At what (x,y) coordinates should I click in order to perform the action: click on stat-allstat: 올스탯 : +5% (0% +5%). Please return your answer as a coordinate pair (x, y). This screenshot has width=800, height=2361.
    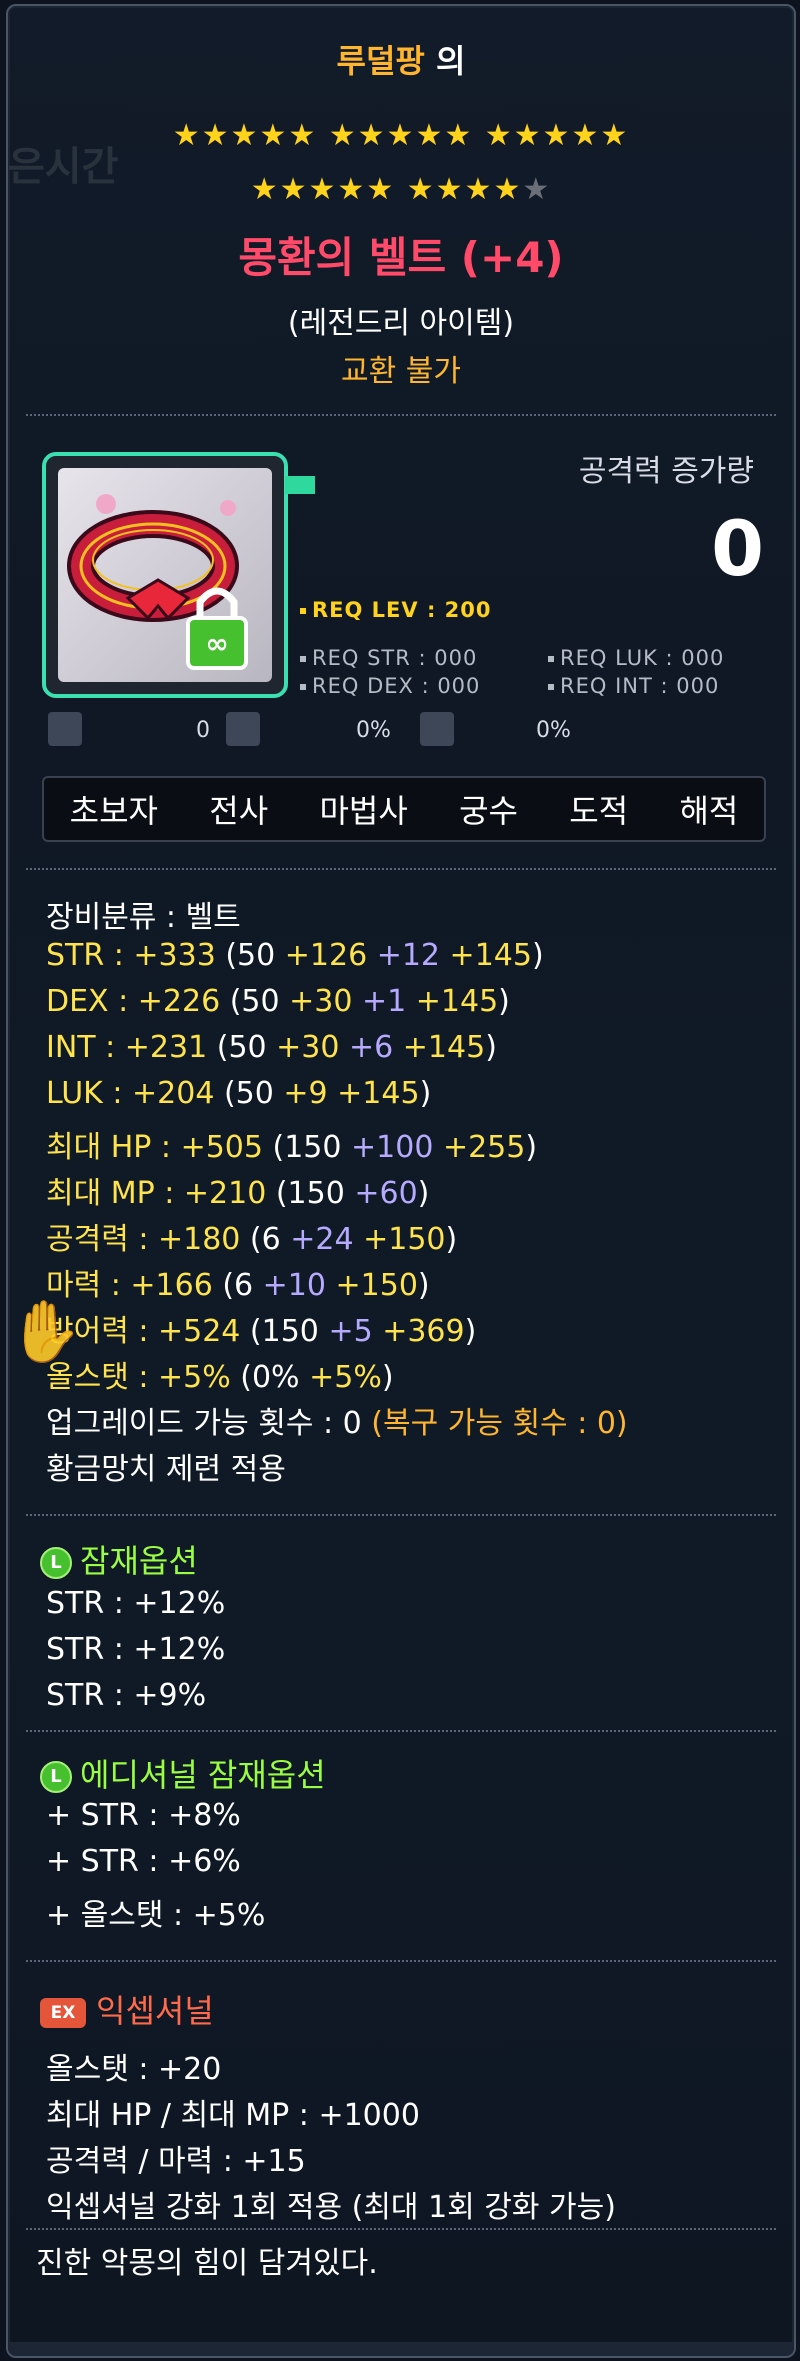
    Looking at the image, I should click on (220, 1377).